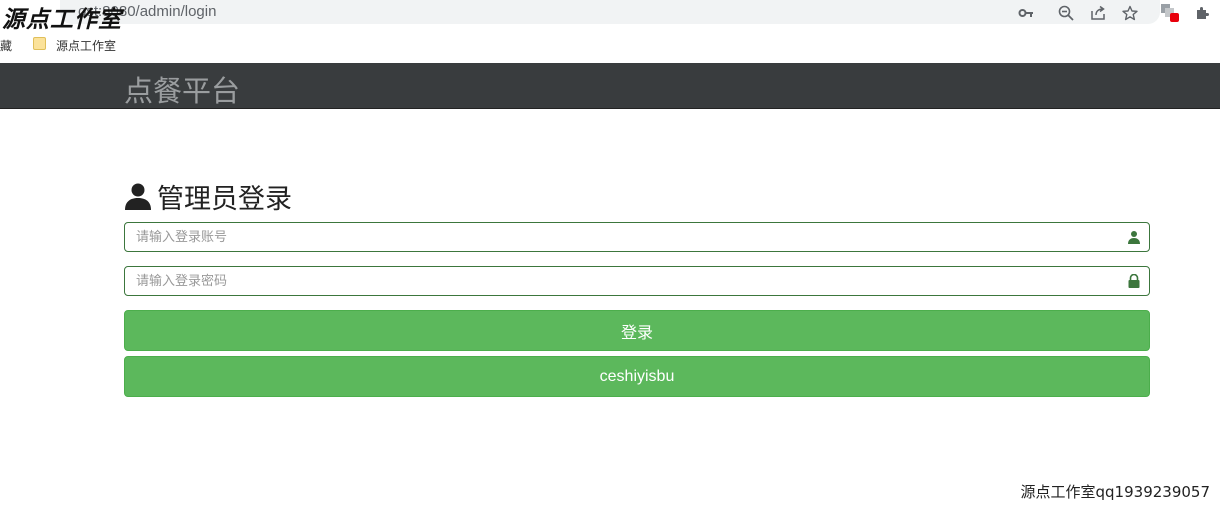 Image resolution: width=1220 pixels, height=510 pixels. I want to click on watermark-top: 源点工作室, so click(62, 20).